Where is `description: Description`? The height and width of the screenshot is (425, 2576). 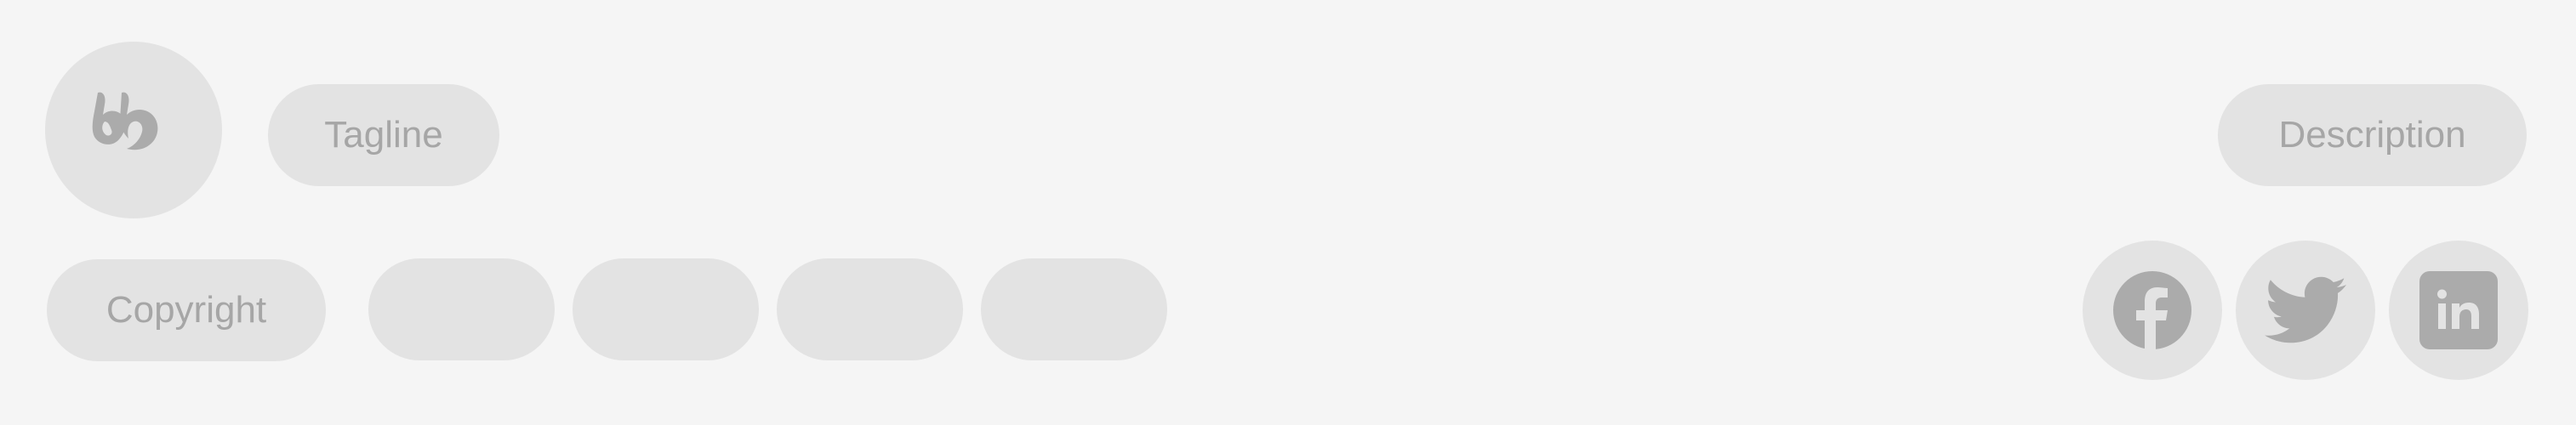
description: Description is located at coordinates (2372, 135).